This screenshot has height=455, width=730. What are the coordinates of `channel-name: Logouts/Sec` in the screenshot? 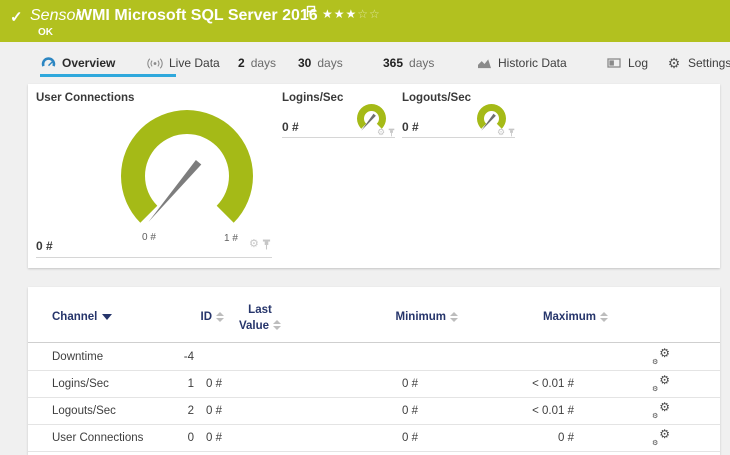 It's located at (84, 411).